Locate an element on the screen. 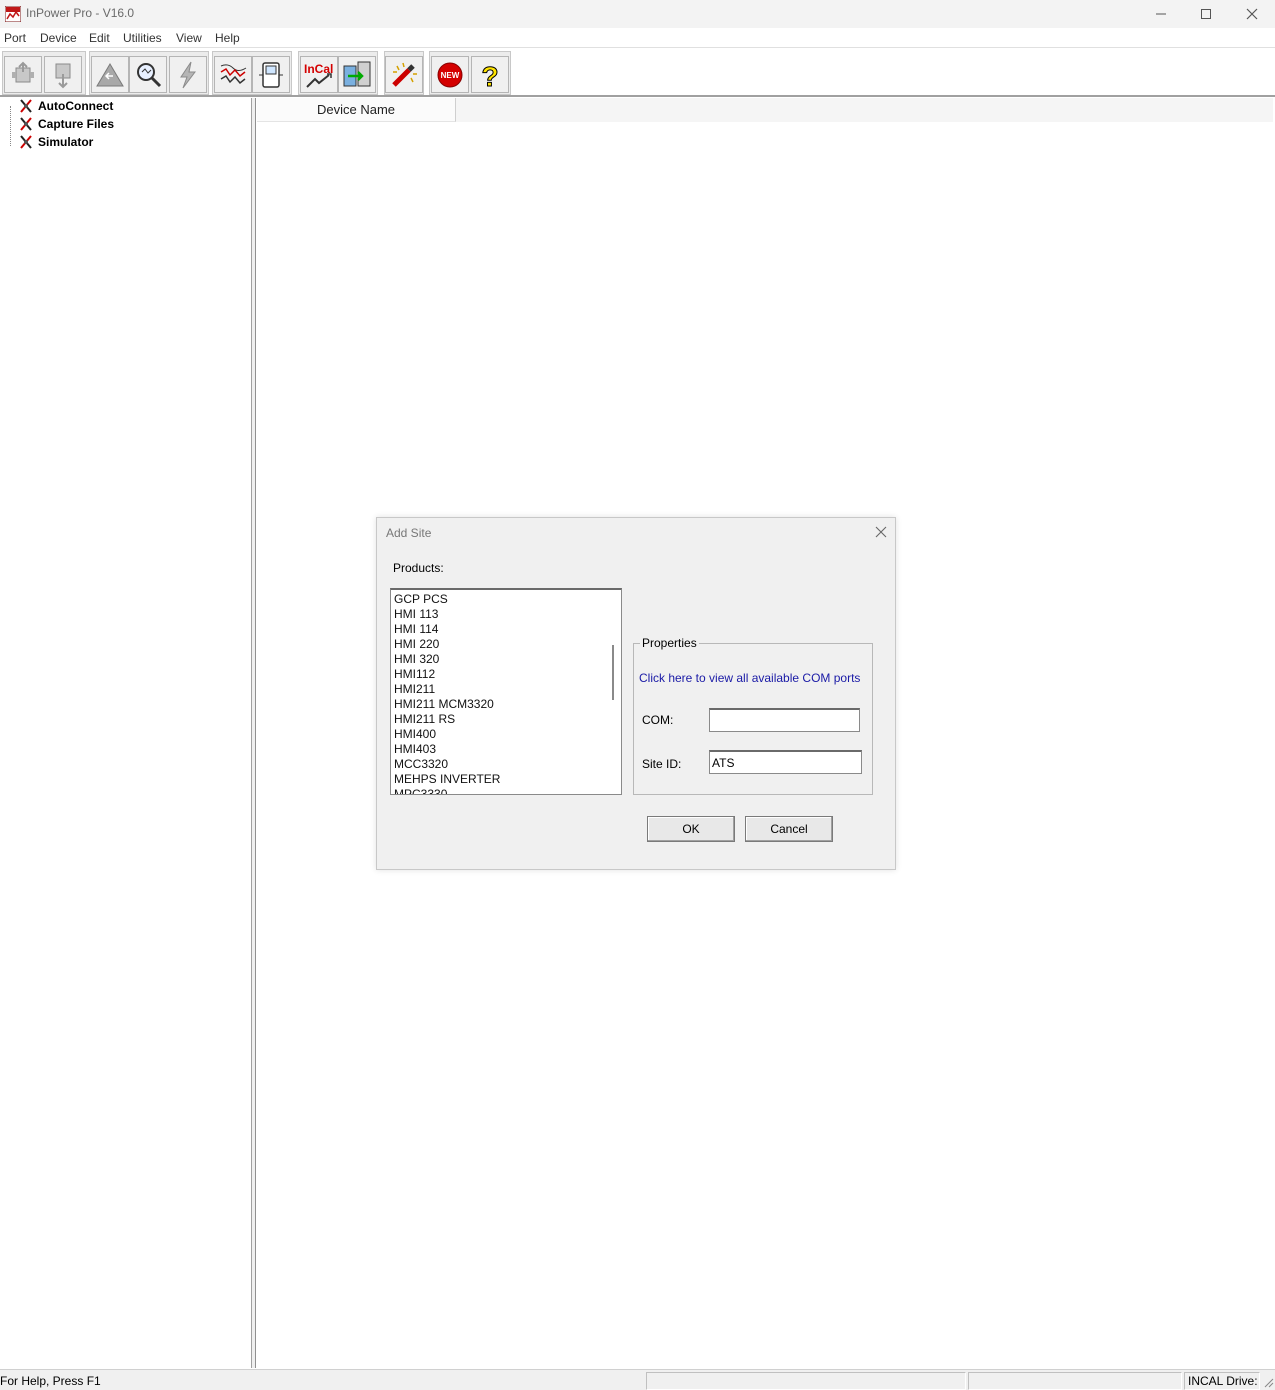 The image size is (1275, 1390). window-title: InPower Pro - V16.0 is located at coordinates (80, 13).